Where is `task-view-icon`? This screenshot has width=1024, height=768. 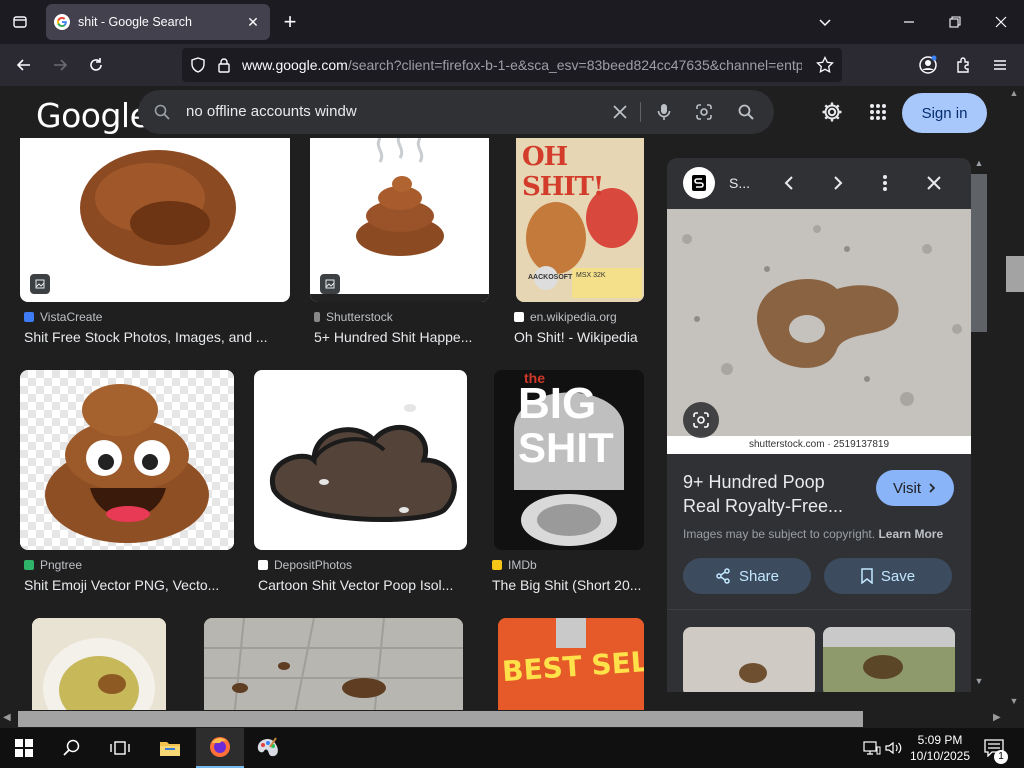 task-view-icon is located at coordinates (120, 748).